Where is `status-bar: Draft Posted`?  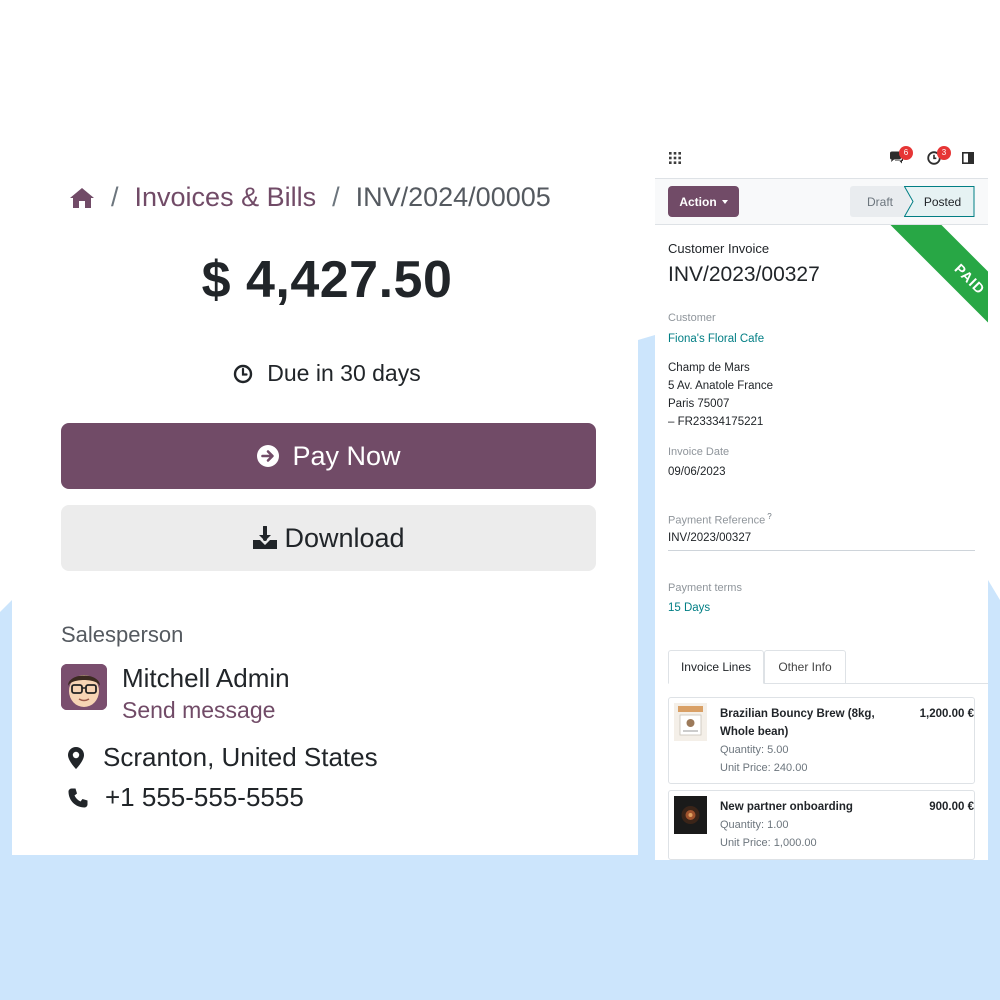 status-bar: Draft Posted is located at coordinates (912, 201).